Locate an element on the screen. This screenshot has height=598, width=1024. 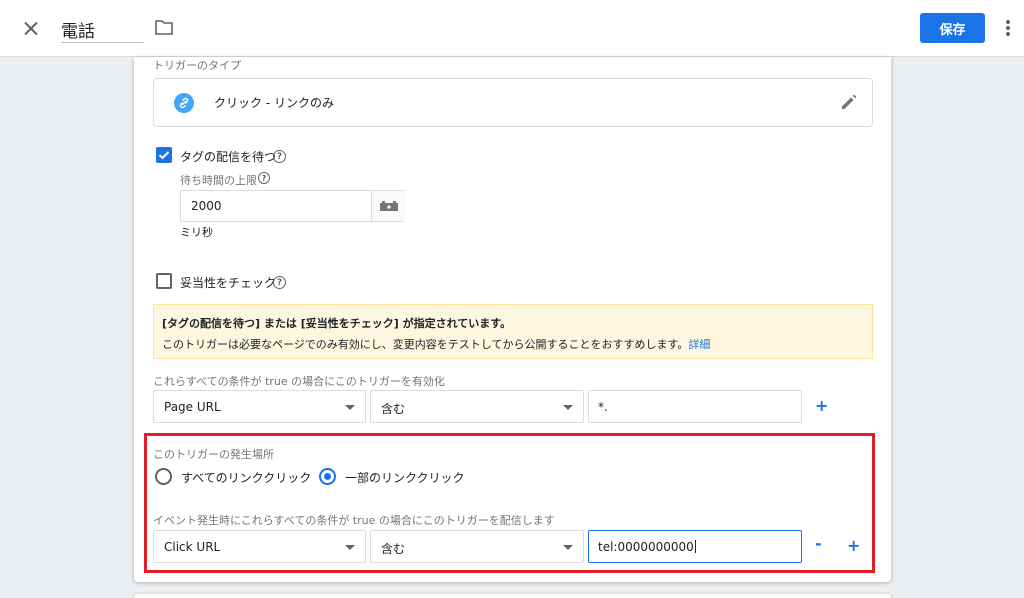
warning-title: [タグの配信を待つ] または [妥当性をチェック] が指定されています。 is located at coordinates (337, 323).